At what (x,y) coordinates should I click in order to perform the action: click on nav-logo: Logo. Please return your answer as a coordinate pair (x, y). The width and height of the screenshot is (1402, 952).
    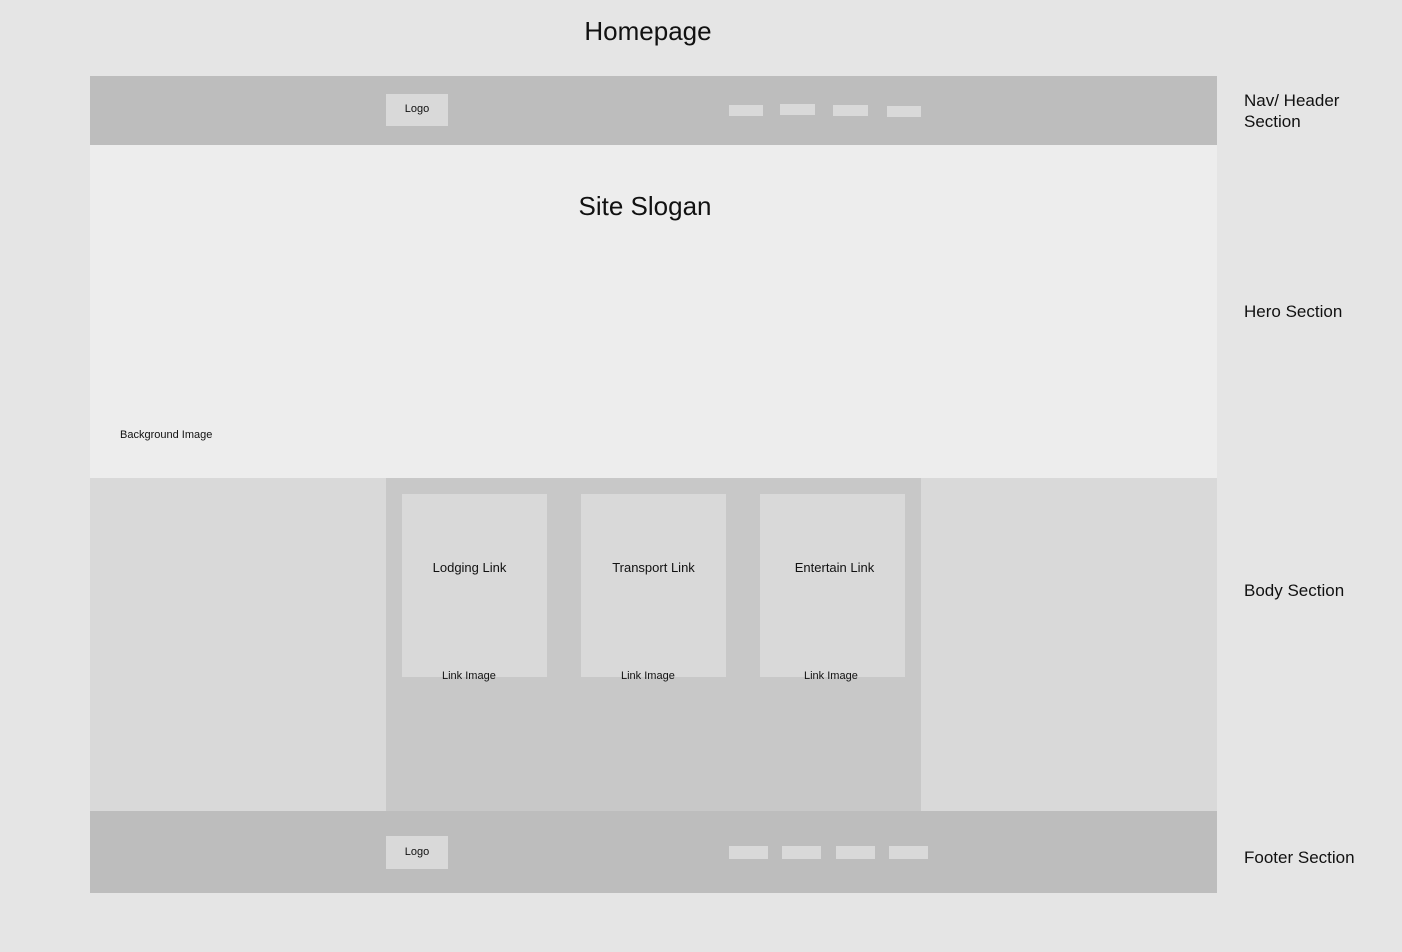
    Looking at the image, I should click on (417, 110).